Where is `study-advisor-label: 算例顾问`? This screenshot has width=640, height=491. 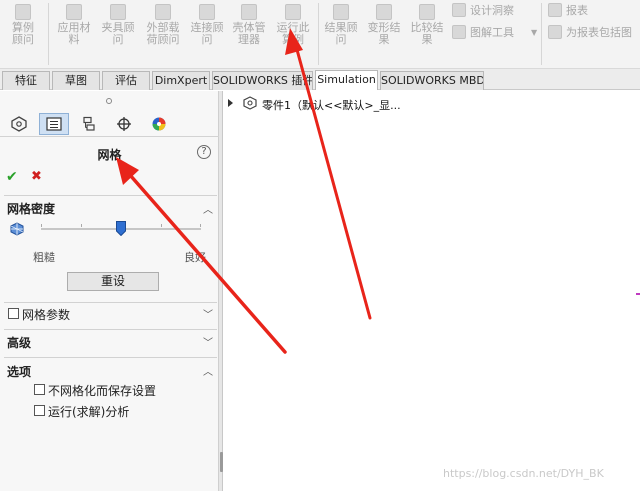
study-advisor-label: 算例顾问 is located at coordinates (23, 33).